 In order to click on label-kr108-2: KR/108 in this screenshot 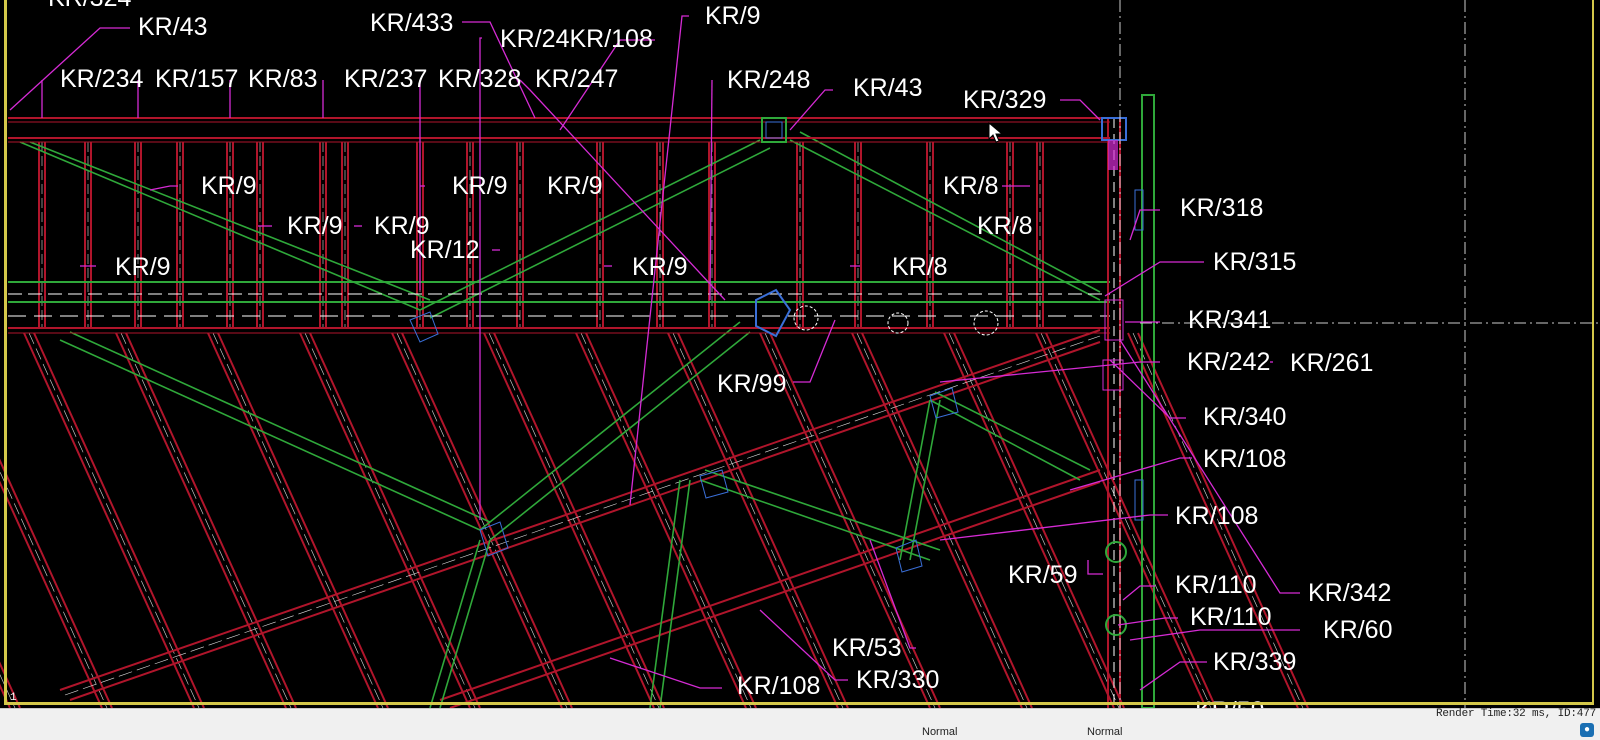, I will do `click(1216, 516)`.